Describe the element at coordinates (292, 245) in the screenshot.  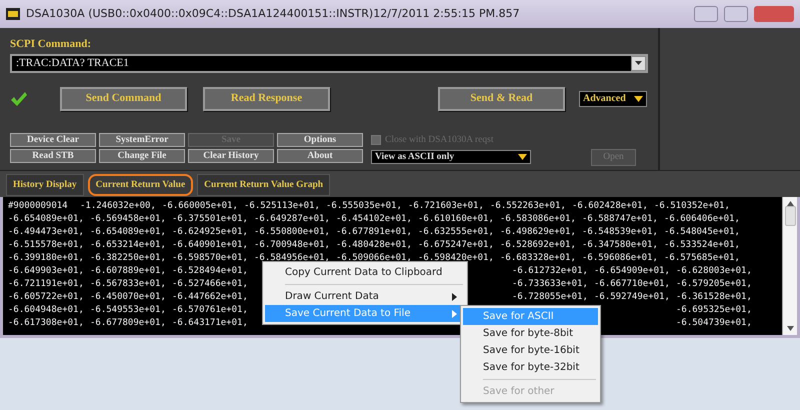
I see `data-value: -6.700948e+01,` at that location.